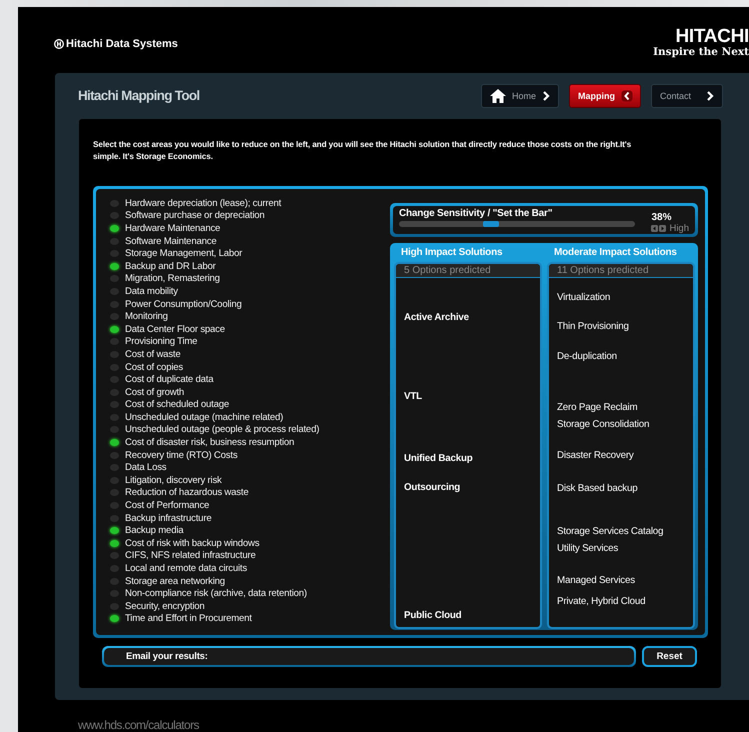 Image resolution: width=749 pixels, height=732 pixels. I want to click on solution-item: Storage Consolidation, so click(603, 424).